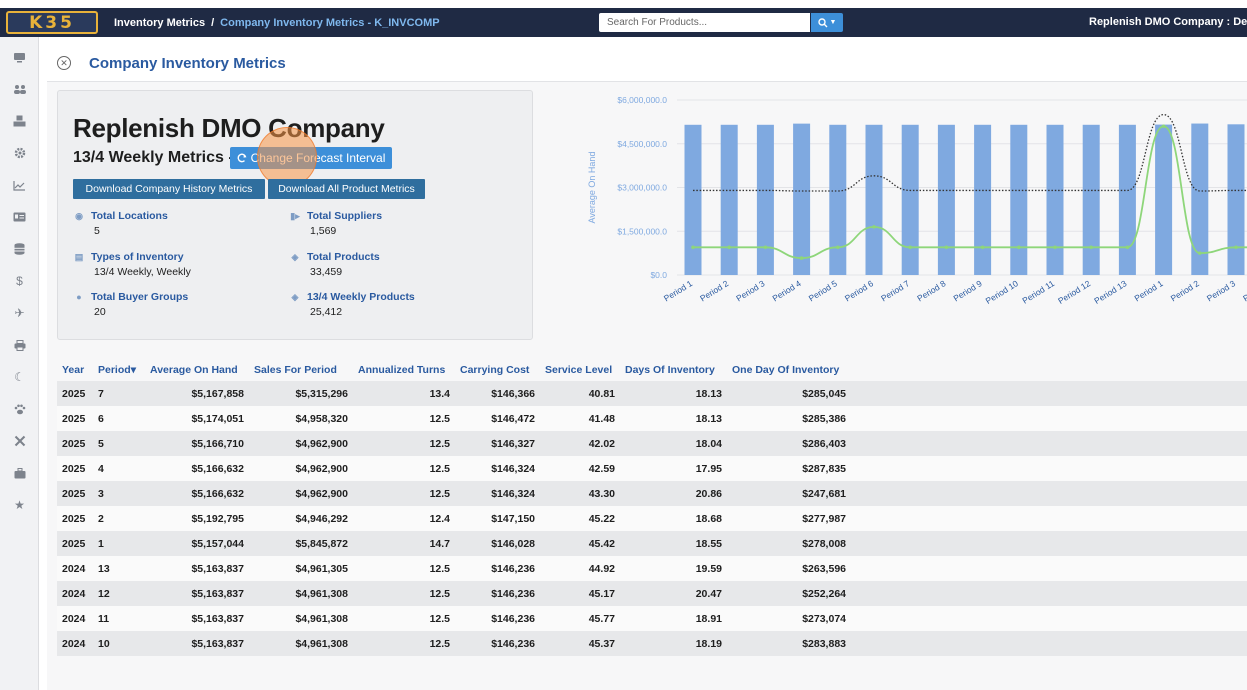  I want to click on company-selector: Replenish DMO Company : Der, so click(1168, 22).